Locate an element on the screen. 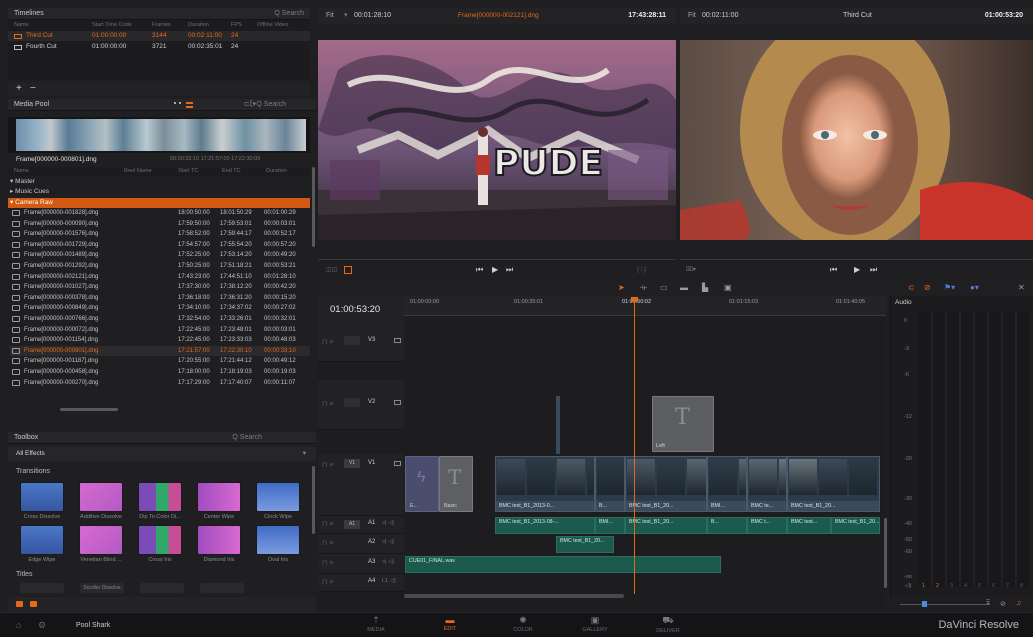  overwrite-icon: ▙ is located at coordinates (705, 288).